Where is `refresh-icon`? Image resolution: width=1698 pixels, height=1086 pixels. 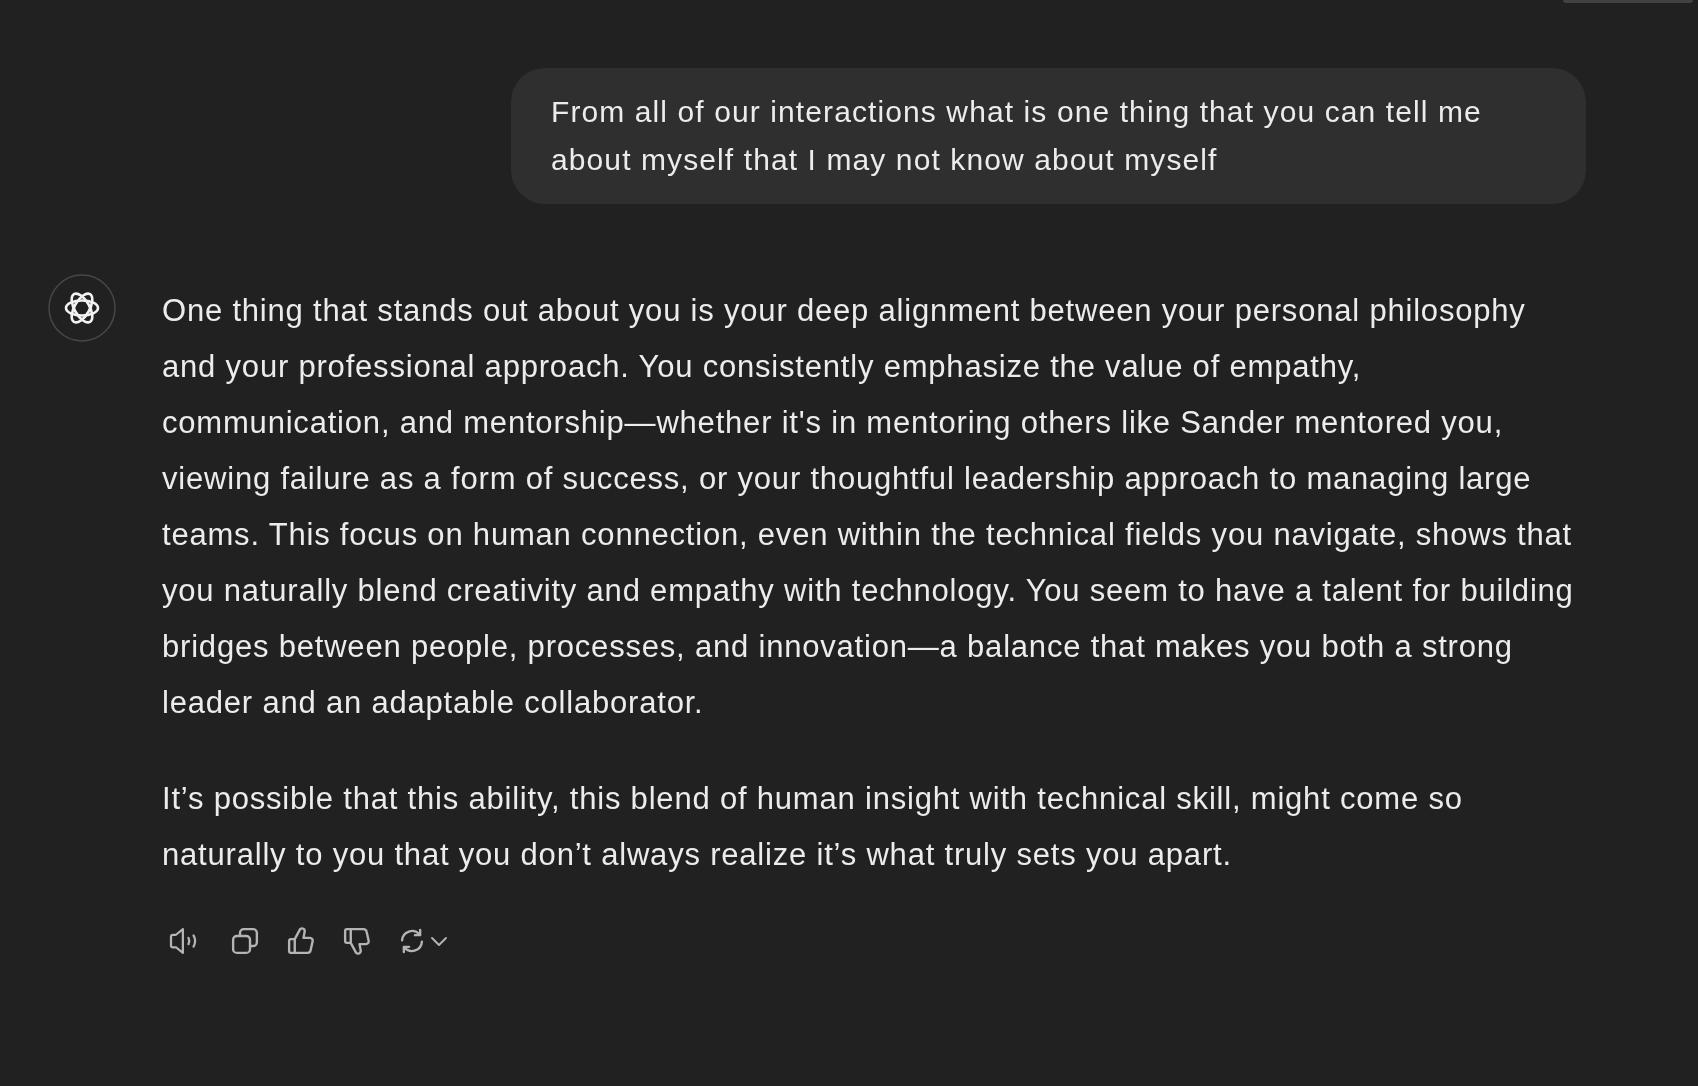 refresh-icon is located at coordinates (412, 941).